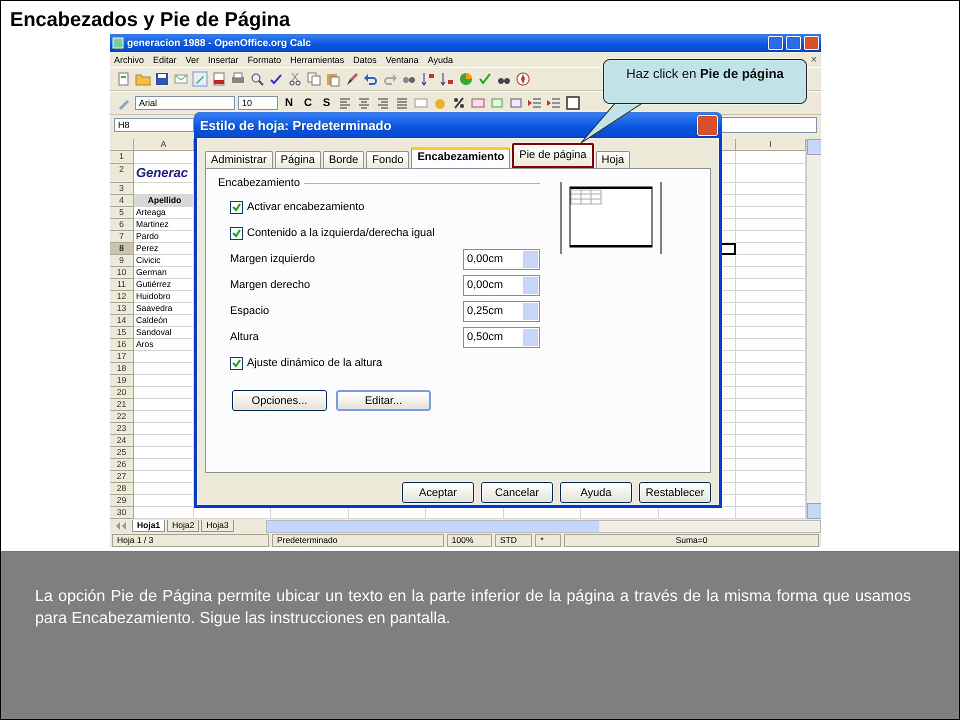 The height and width of the screenshot is (720, 960). I want to click on tab: Fondo, so click(388, 159).